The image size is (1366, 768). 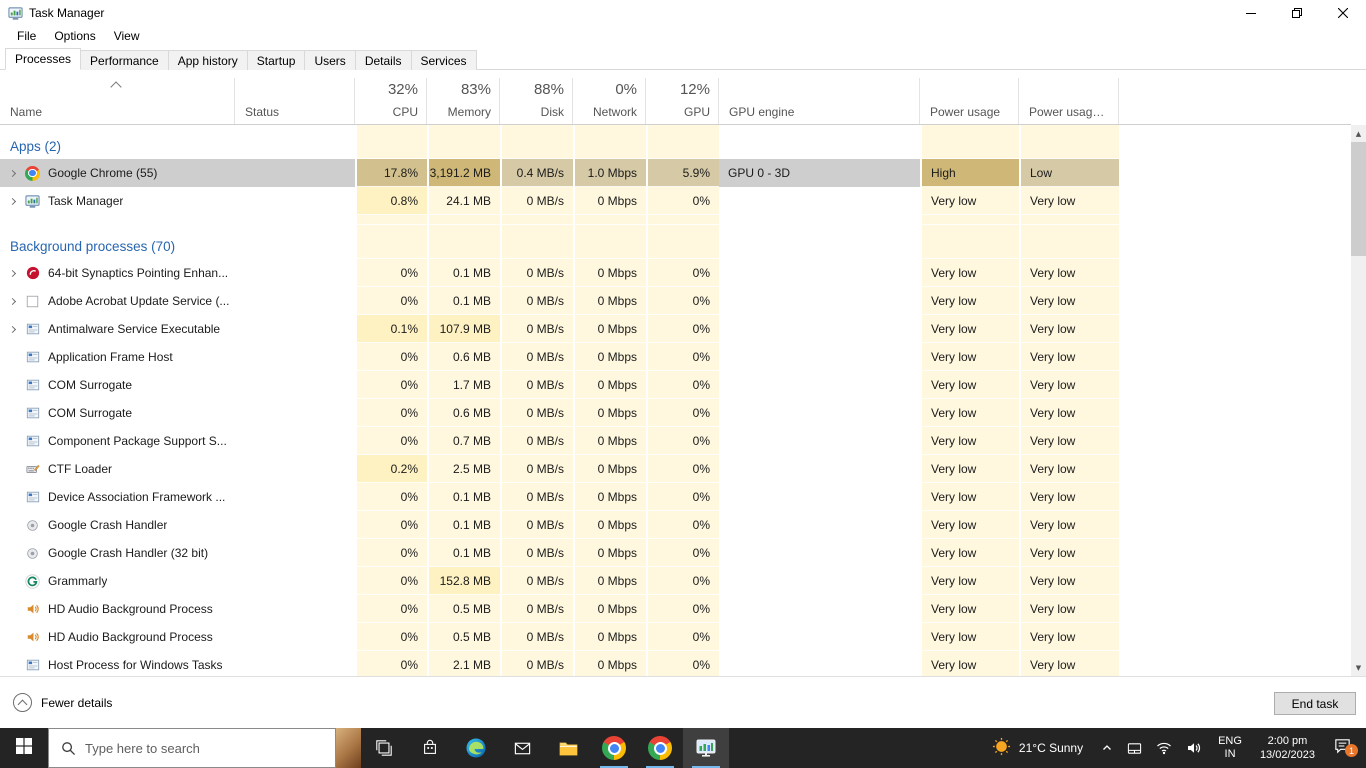 What do you see at coordinates (1343, 13) in the screenshot?
I see `close-button` at bounding box center [1343, 13].